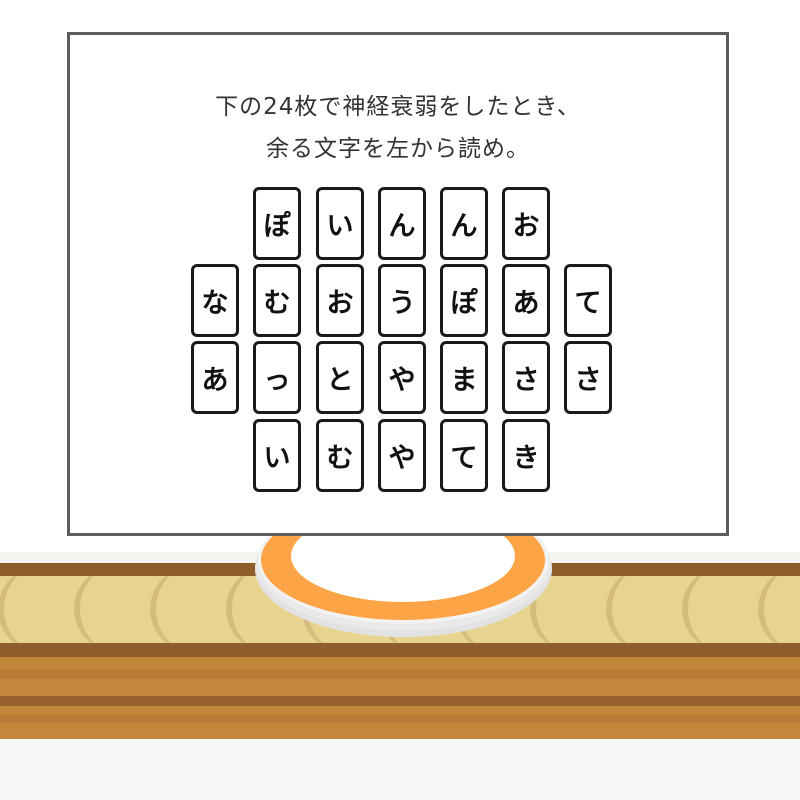 This screenshot has width=800, height=800. I want to click on floor, so click(400, 769).